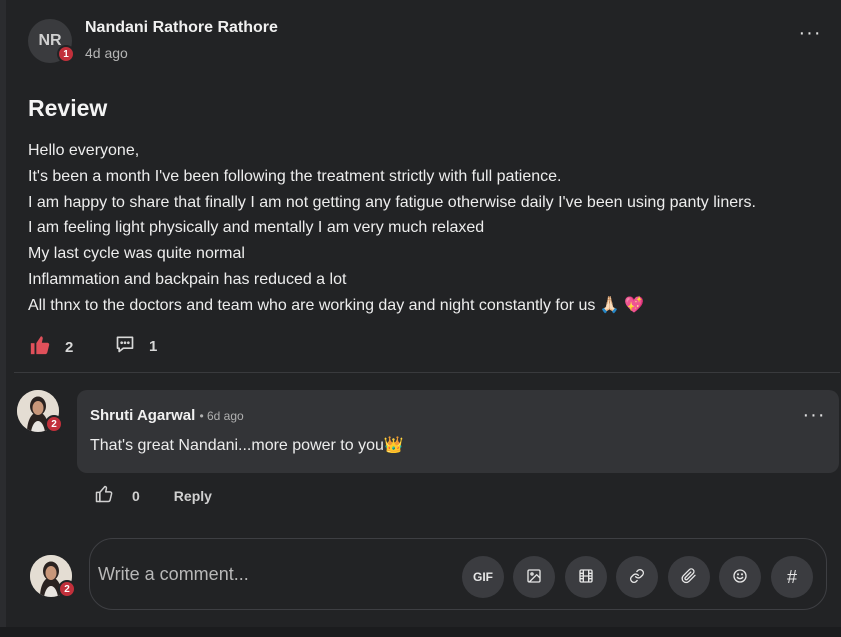  Describe the element at coordinates (427, 372) in the screenshot. I see `divider` at that location.